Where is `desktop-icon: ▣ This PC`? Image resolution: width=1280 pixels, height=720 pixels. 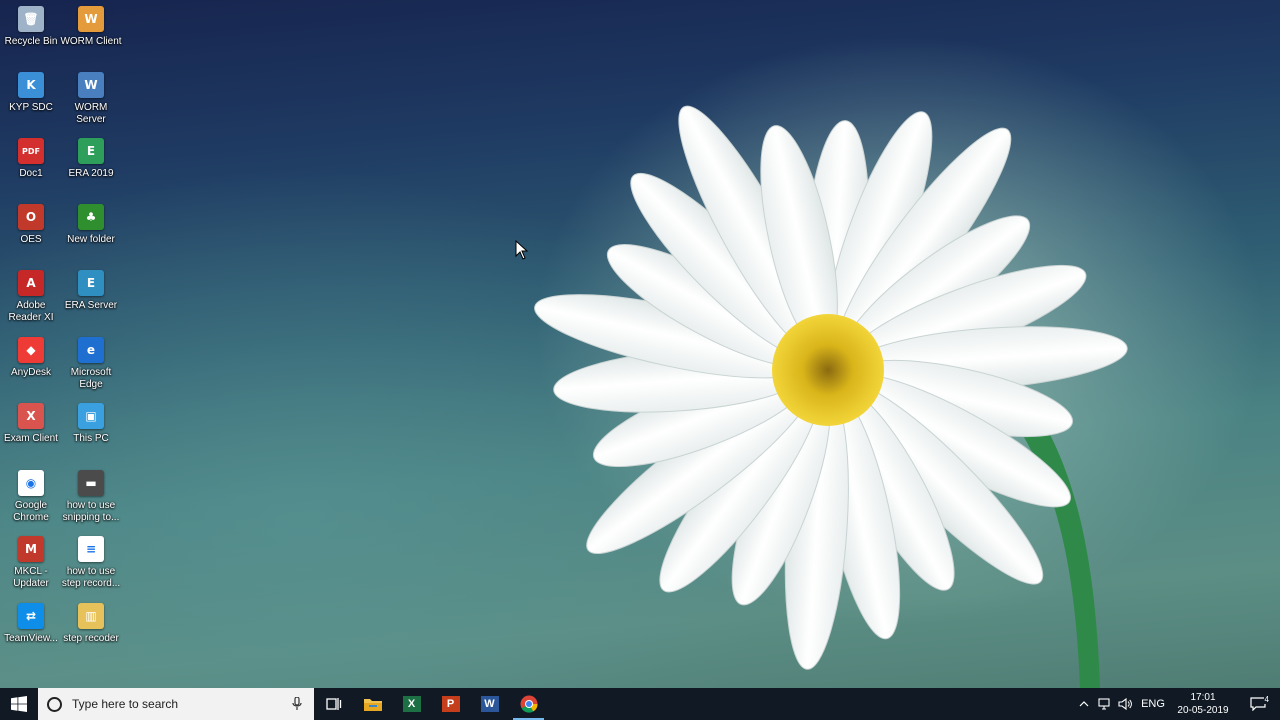
desktop-icon: ▣ This PC is located at coordinates (91, 424).